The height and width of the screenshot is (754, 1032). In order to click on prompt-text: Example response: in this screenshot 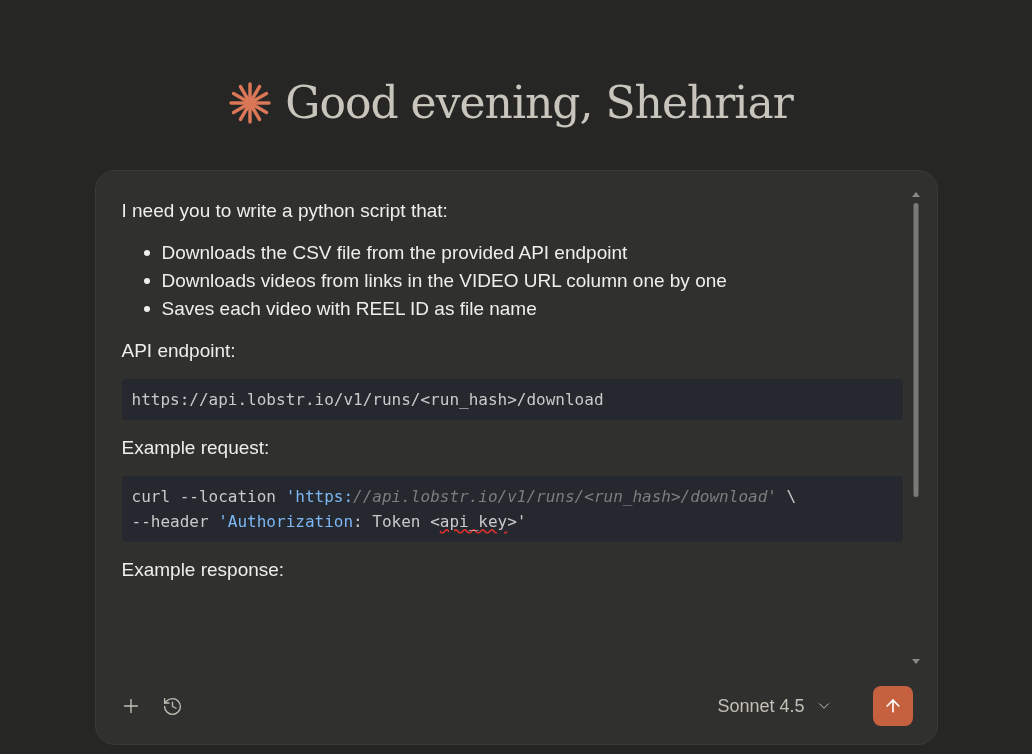, I will do `click(203, 570)`.